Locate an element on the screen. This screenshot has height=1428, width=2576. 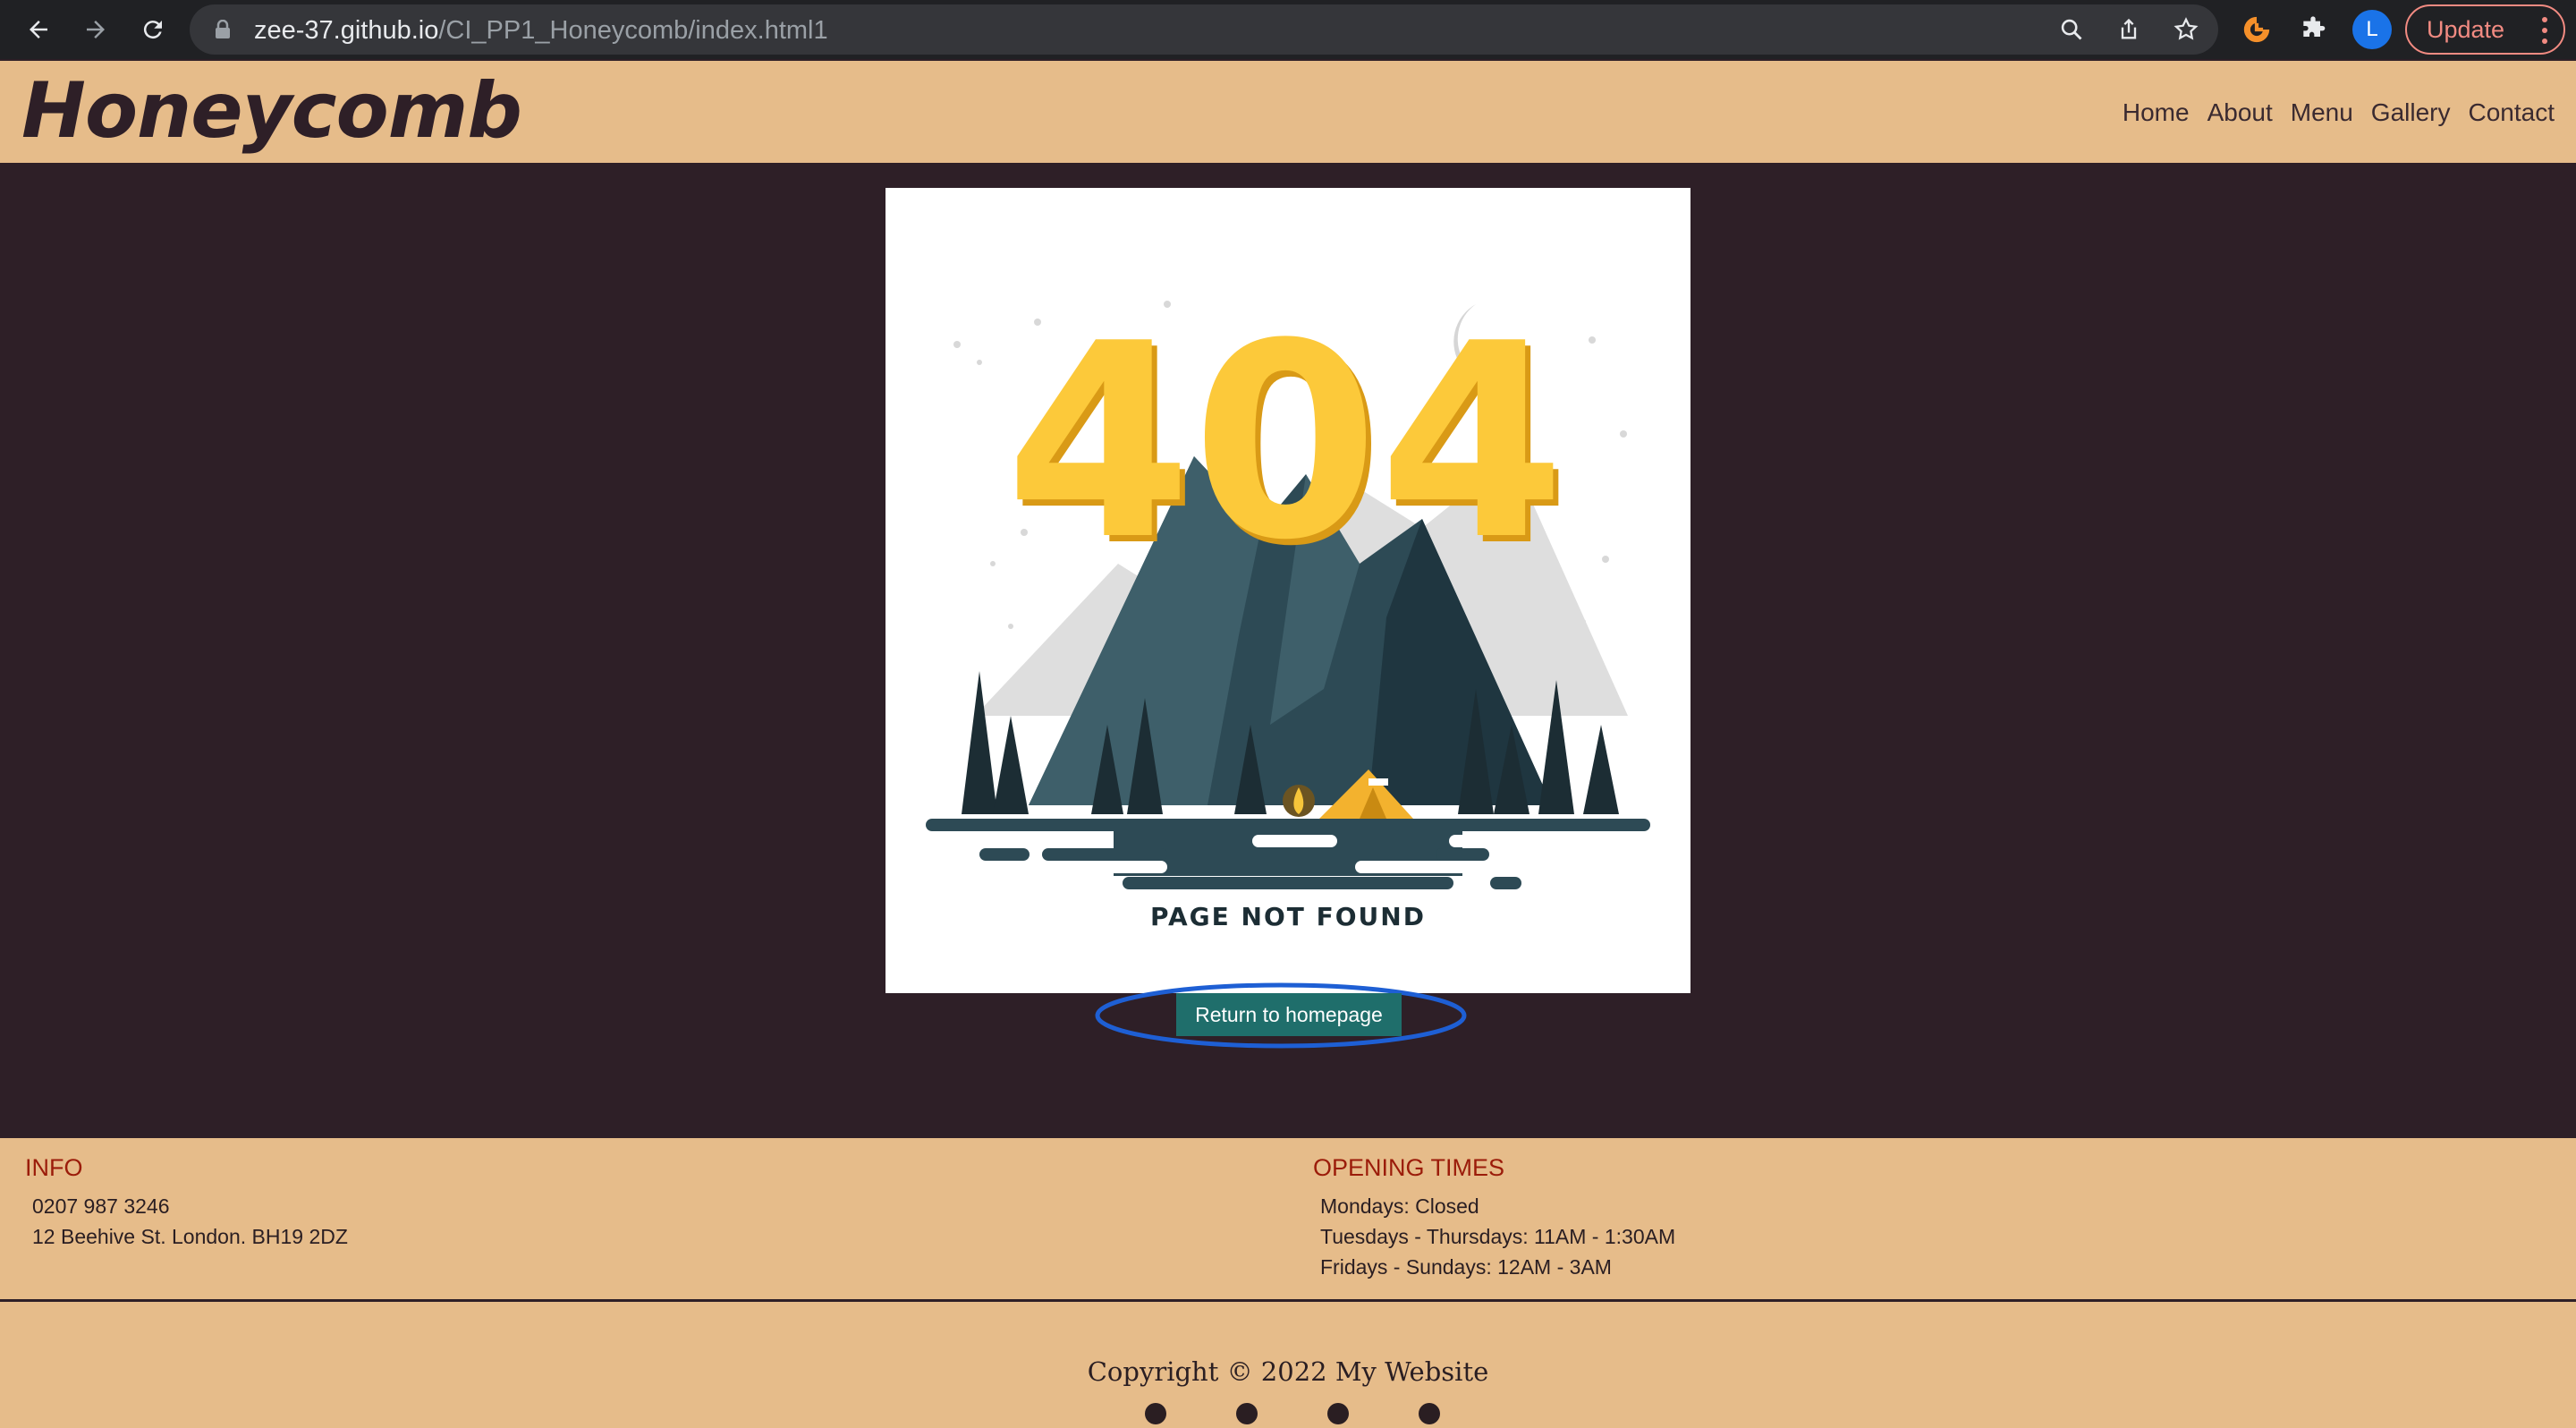
info-address: 12 Beehive St. London. BH19 2DZ is located at coordinates (190, 1236).